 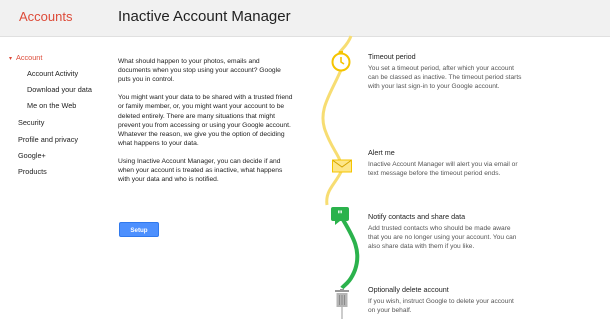 What do you see at coordinates (32, 171) in the screenshot?
I see `sidebar-item-products: Products` at bounding box center [32, 171].